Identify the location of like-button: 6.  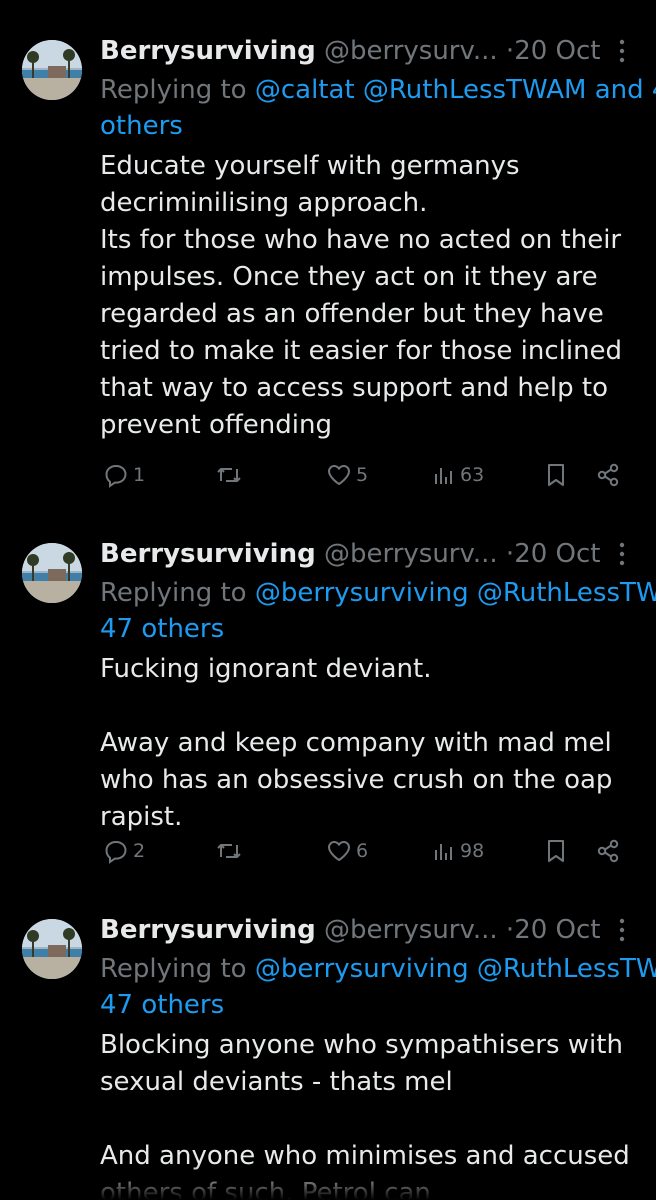
(347, 851).